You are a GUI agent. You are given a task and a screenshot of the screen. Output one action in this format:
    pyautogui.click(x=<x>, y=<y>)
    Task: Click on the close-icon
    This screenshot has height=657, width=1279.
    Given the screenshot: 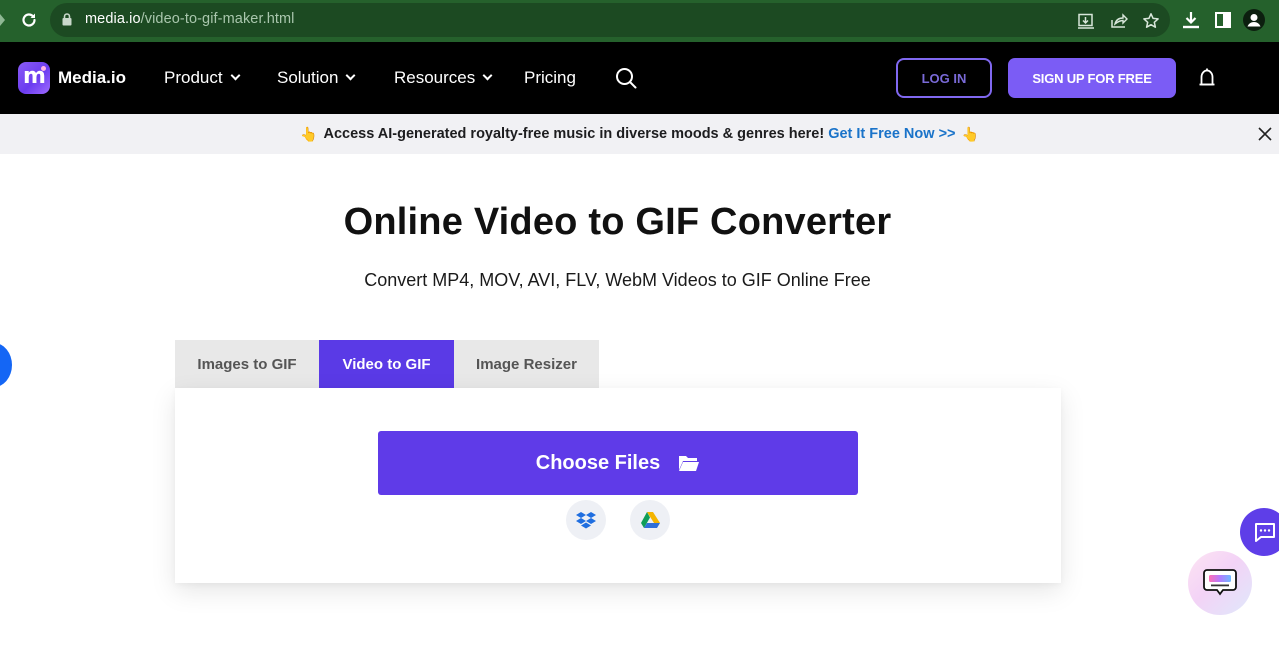 What is the action you would take?
    pyautogui.click(x=1265, y=134)
    